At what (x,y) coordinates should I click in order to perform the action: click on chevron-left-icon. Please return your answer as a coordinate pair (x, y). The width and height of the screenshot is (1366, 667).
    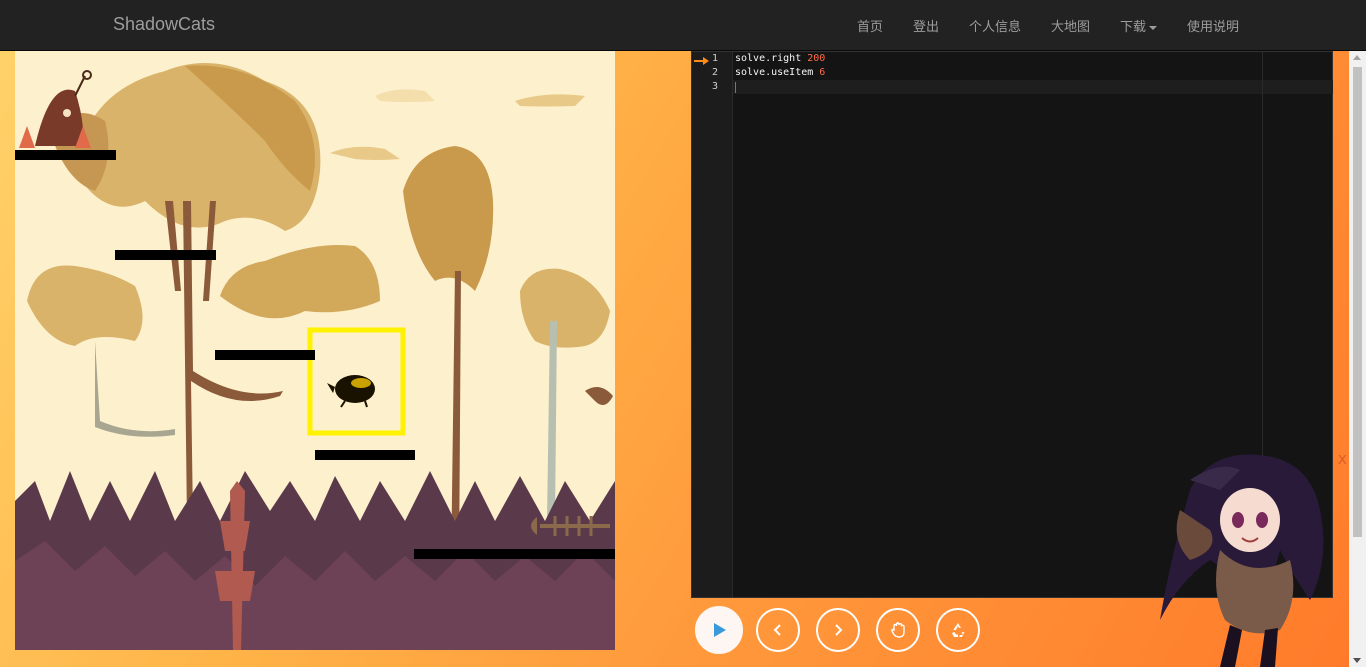
    Looking at the image, I should click on (777, 630).